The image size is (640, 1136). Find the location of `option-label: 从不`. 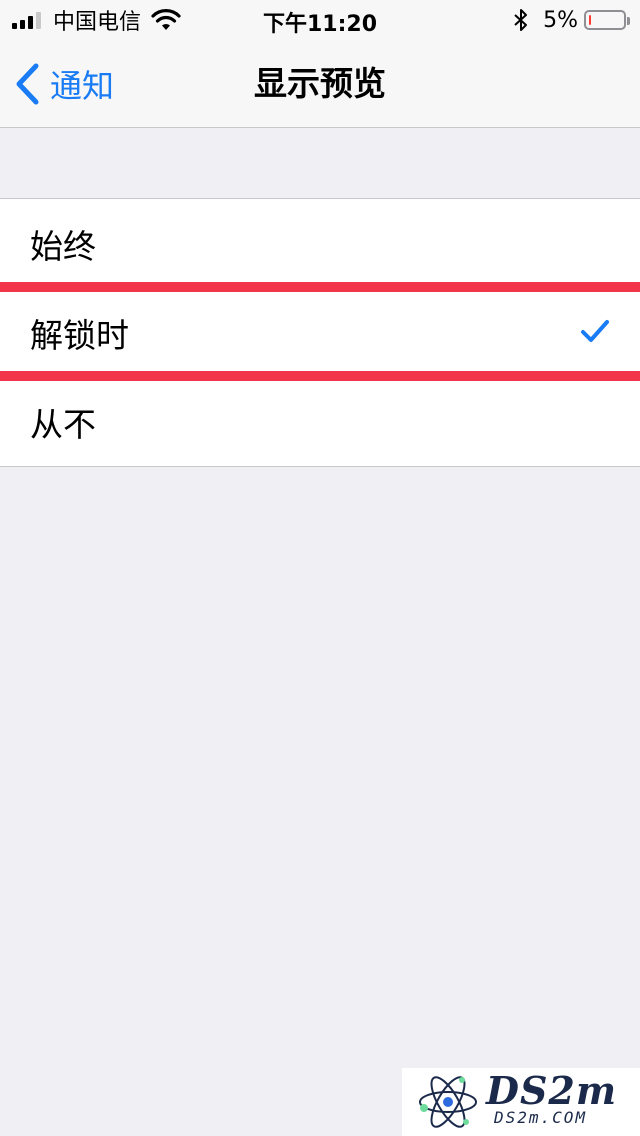

option-label: 从不 is located at coordinates (63, 424).